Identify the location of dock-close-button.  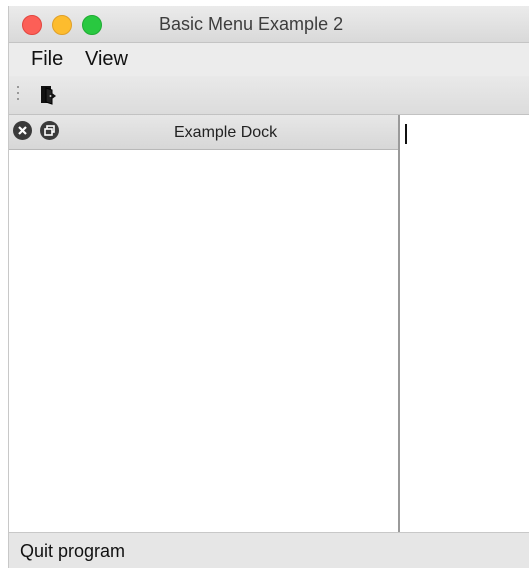
(22, 130).